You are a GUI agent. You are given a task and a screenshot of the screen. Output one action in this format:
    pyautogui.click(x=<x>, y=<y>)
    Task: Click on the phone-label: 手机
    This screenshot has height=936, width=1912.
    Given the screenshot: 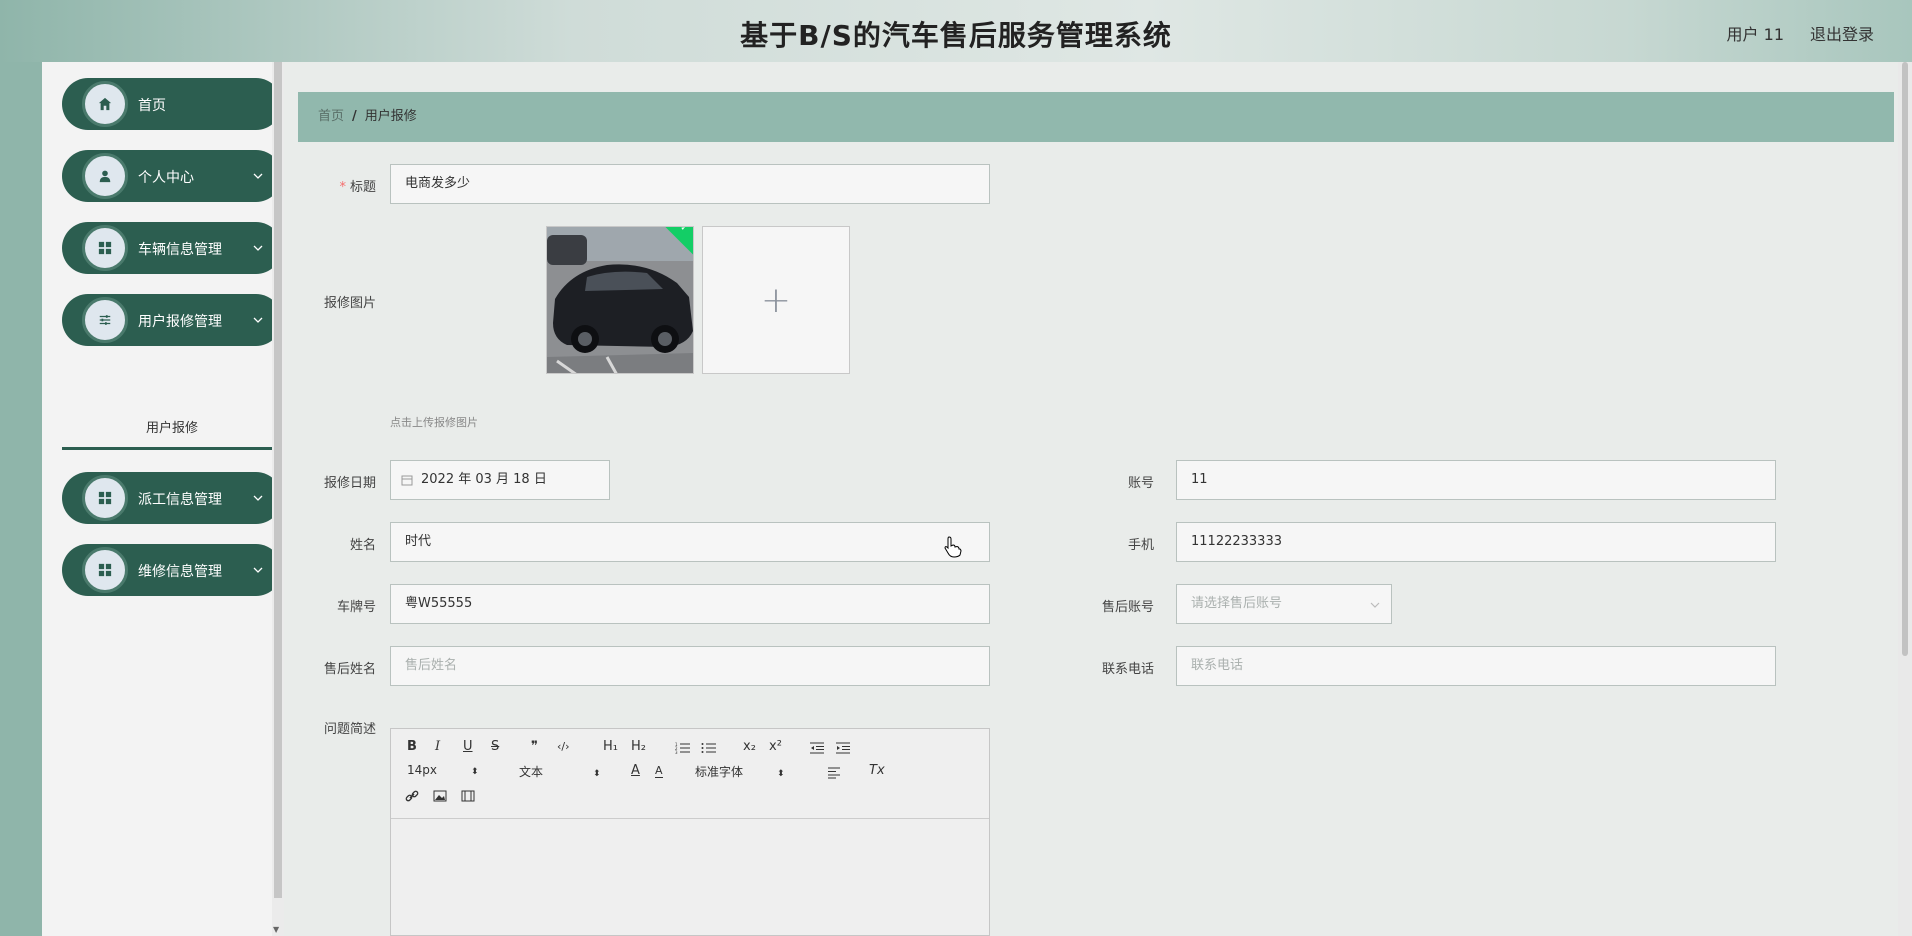 What is the action you would take?
    pyautogui.click(x=1140, y=545)
    